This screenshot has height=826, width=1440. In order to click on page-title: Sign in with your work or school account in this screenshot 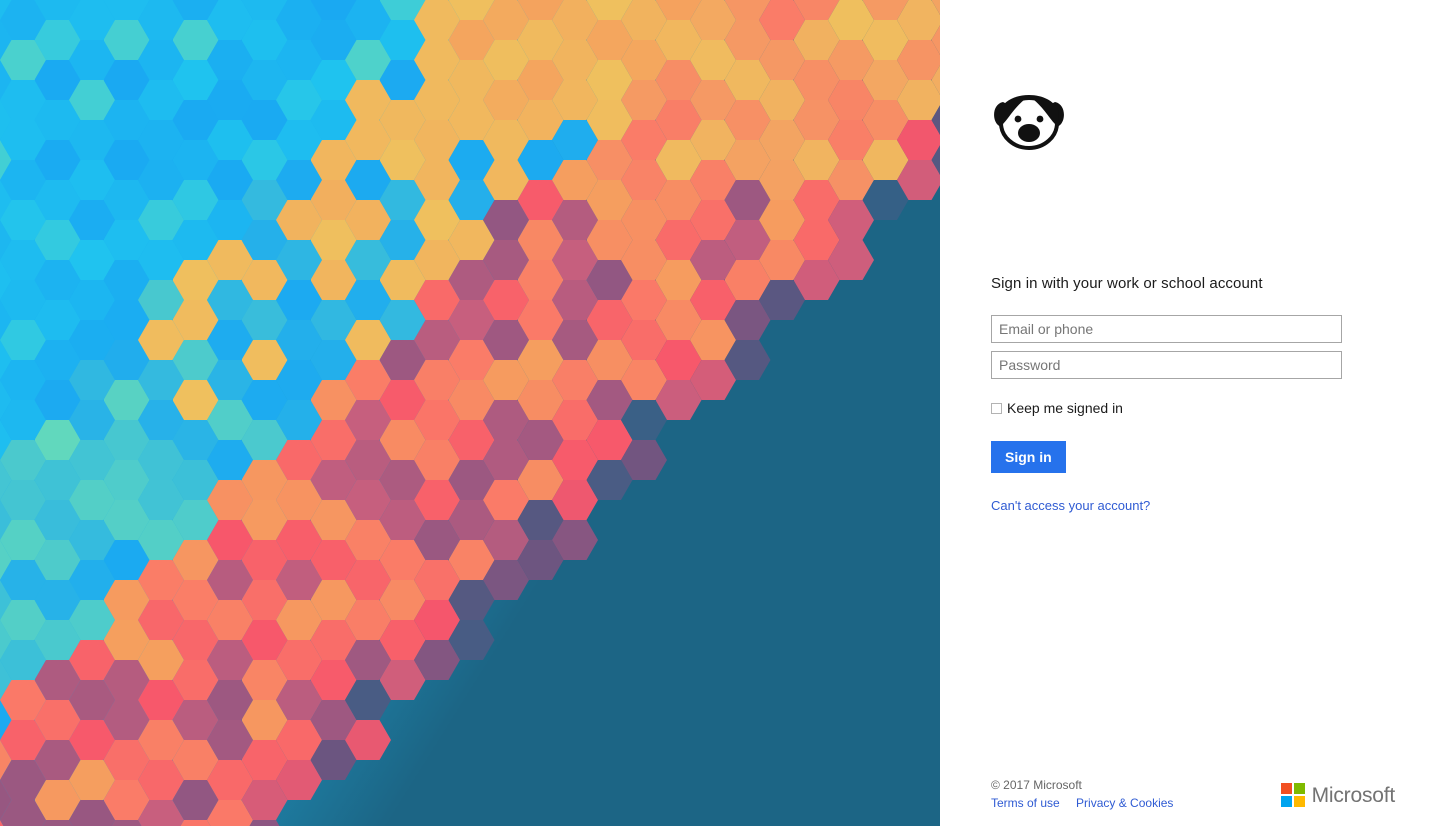, I will do `click(1127, 283)`.